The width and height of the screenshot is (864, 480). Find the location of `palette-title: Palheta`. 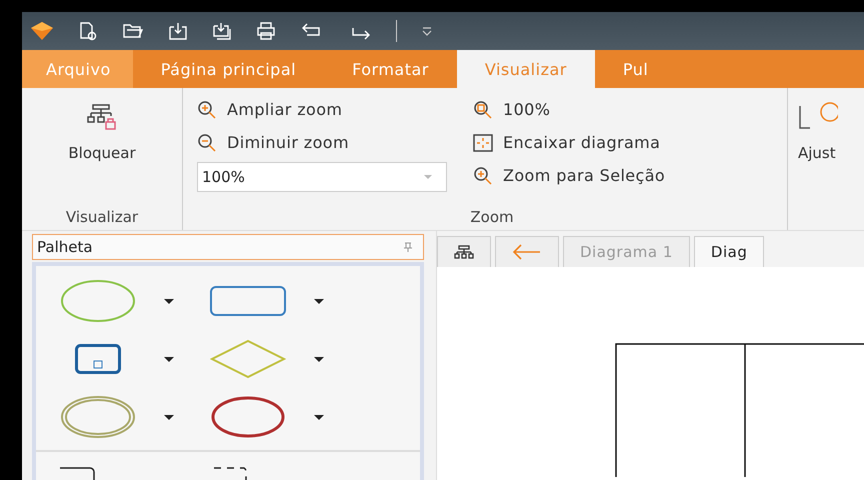

palette-title: Palheta is located at coordinates (65, 247).